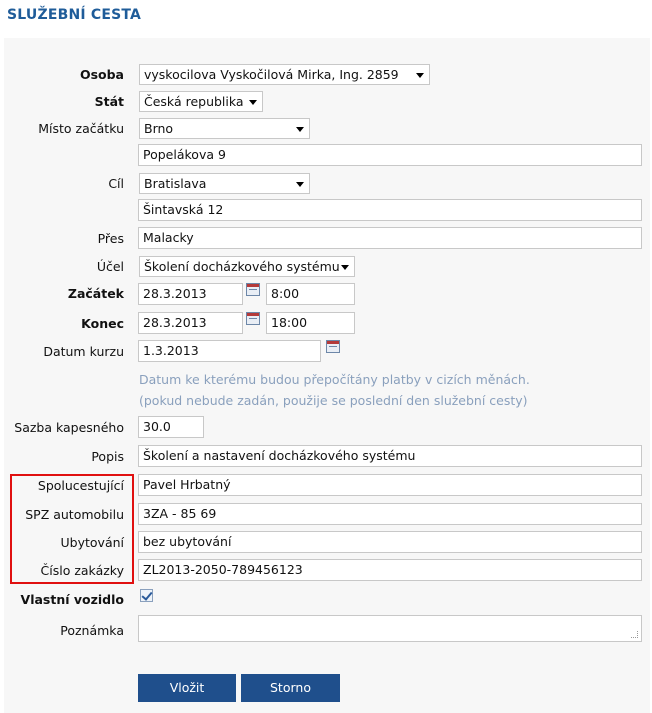  I want to click on ucel-value: Školení docházkového systému, so click(242, 266).